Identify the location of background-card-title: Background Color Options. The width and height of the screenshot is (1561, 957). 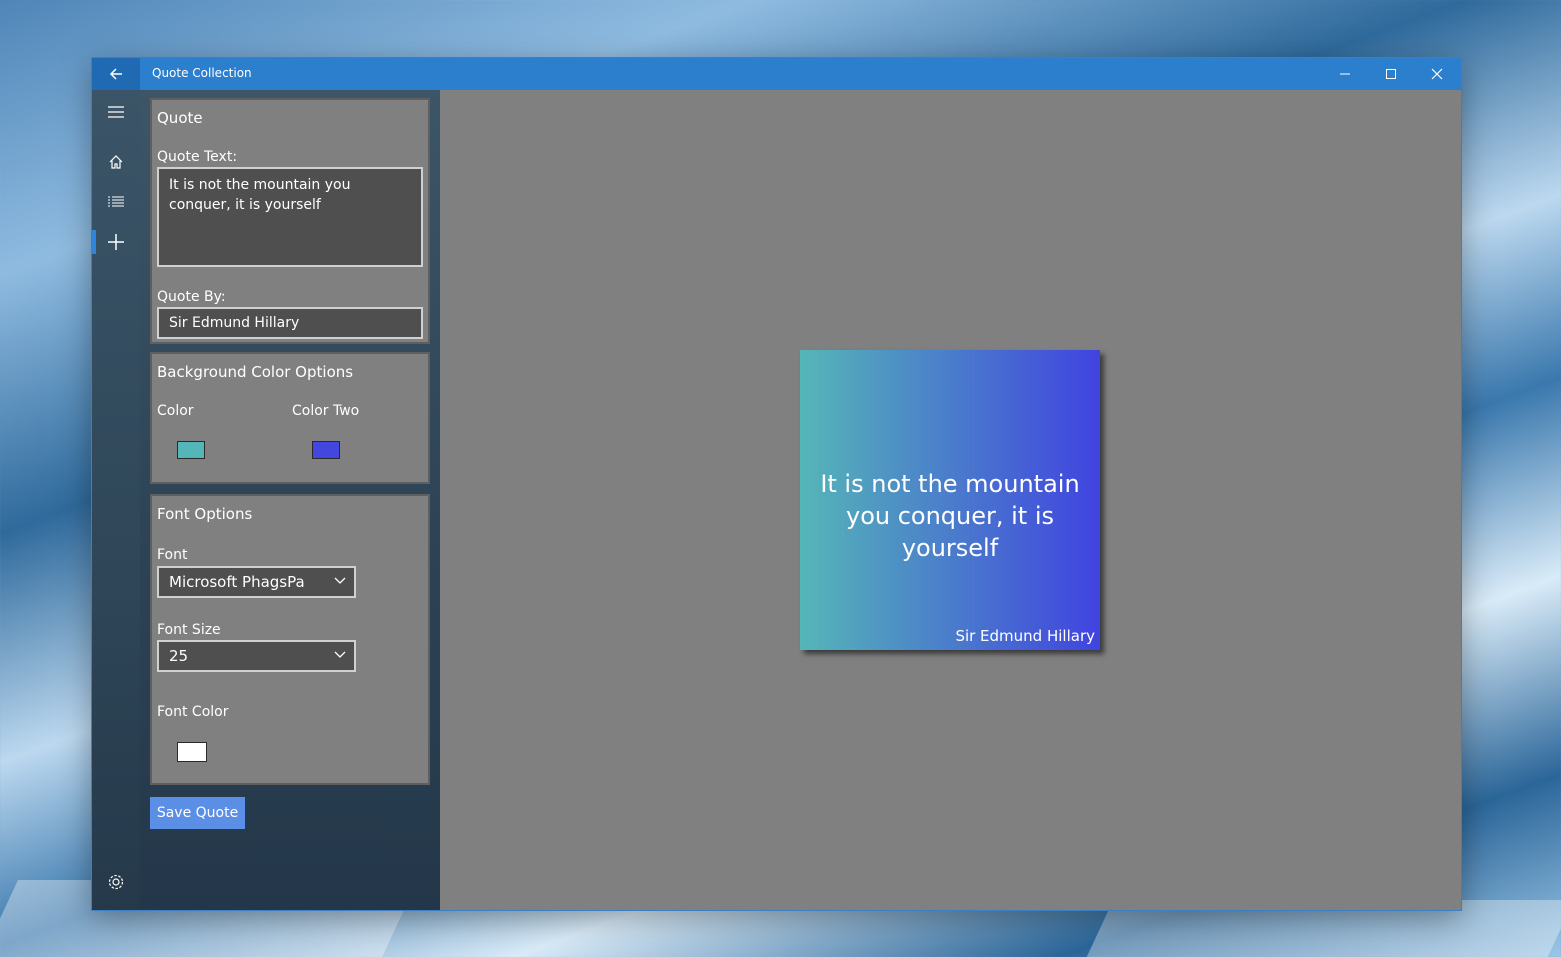
(255, 372).